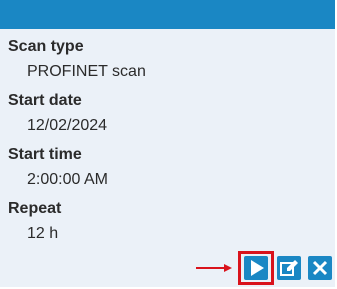 This screenshot has width=337, height=289. I want to click on play-icon, so click(257, 268).